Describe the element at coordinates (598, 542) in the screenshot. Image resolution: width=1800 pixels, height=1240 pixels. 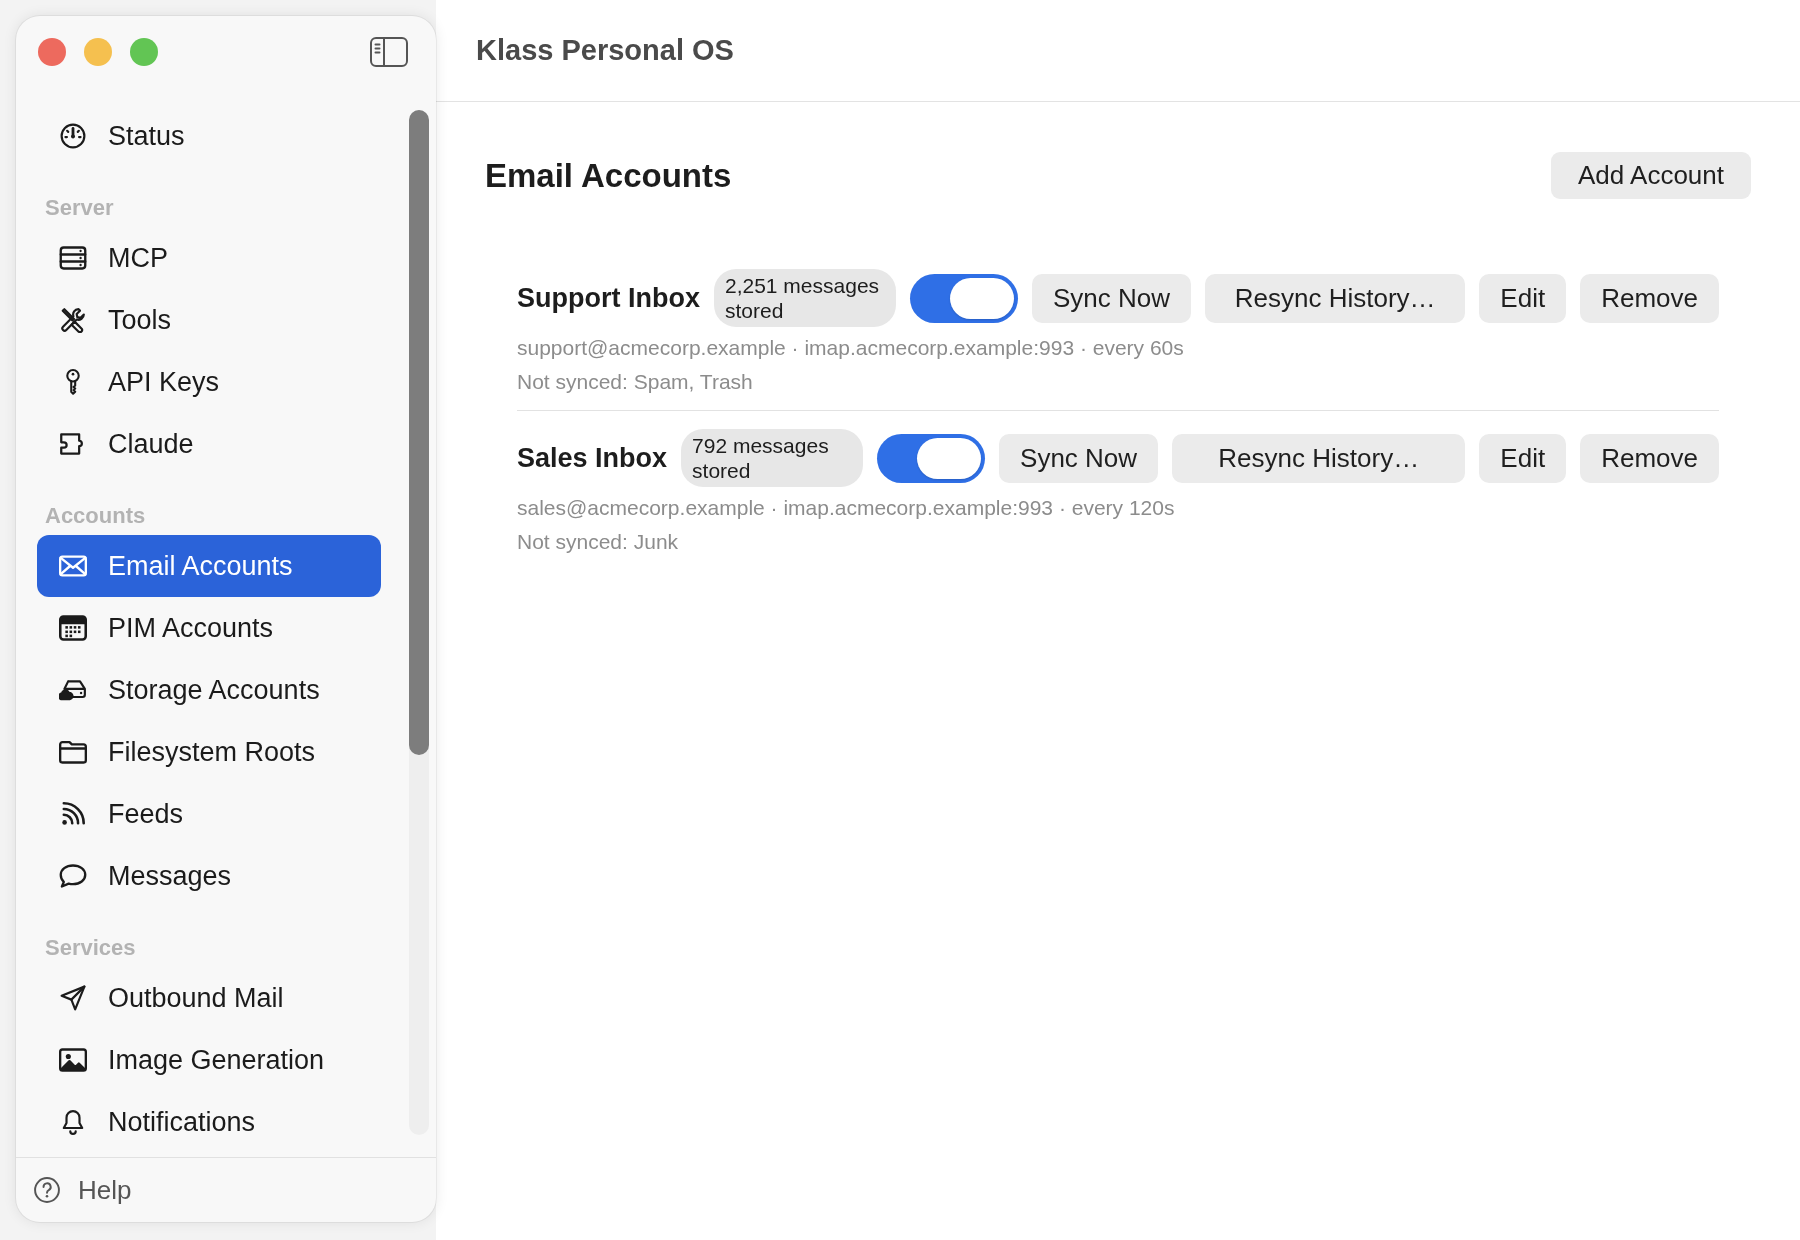
I see `not-synced-note: Not synced: Junk` at that location.